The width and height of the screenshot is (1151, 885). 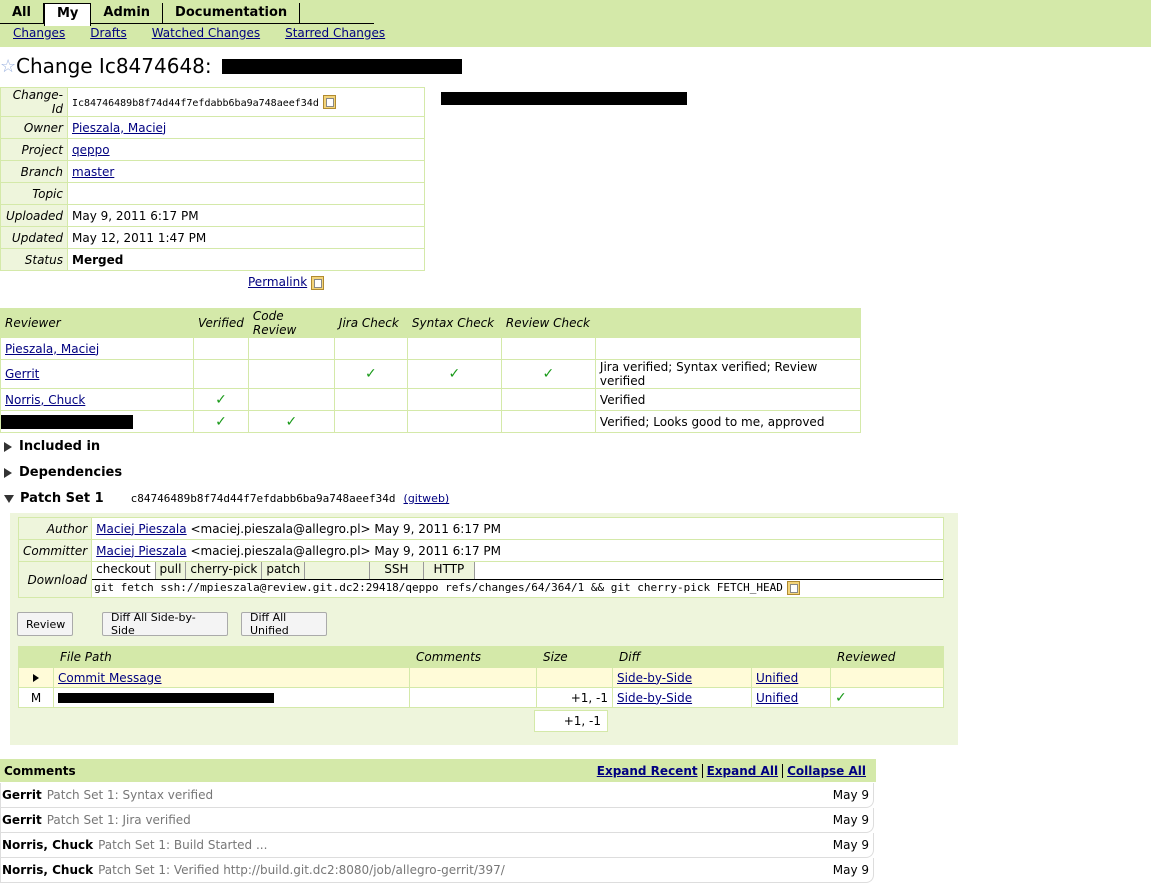 I want to click on committer-label: Committer, so click(x=55, y=550).